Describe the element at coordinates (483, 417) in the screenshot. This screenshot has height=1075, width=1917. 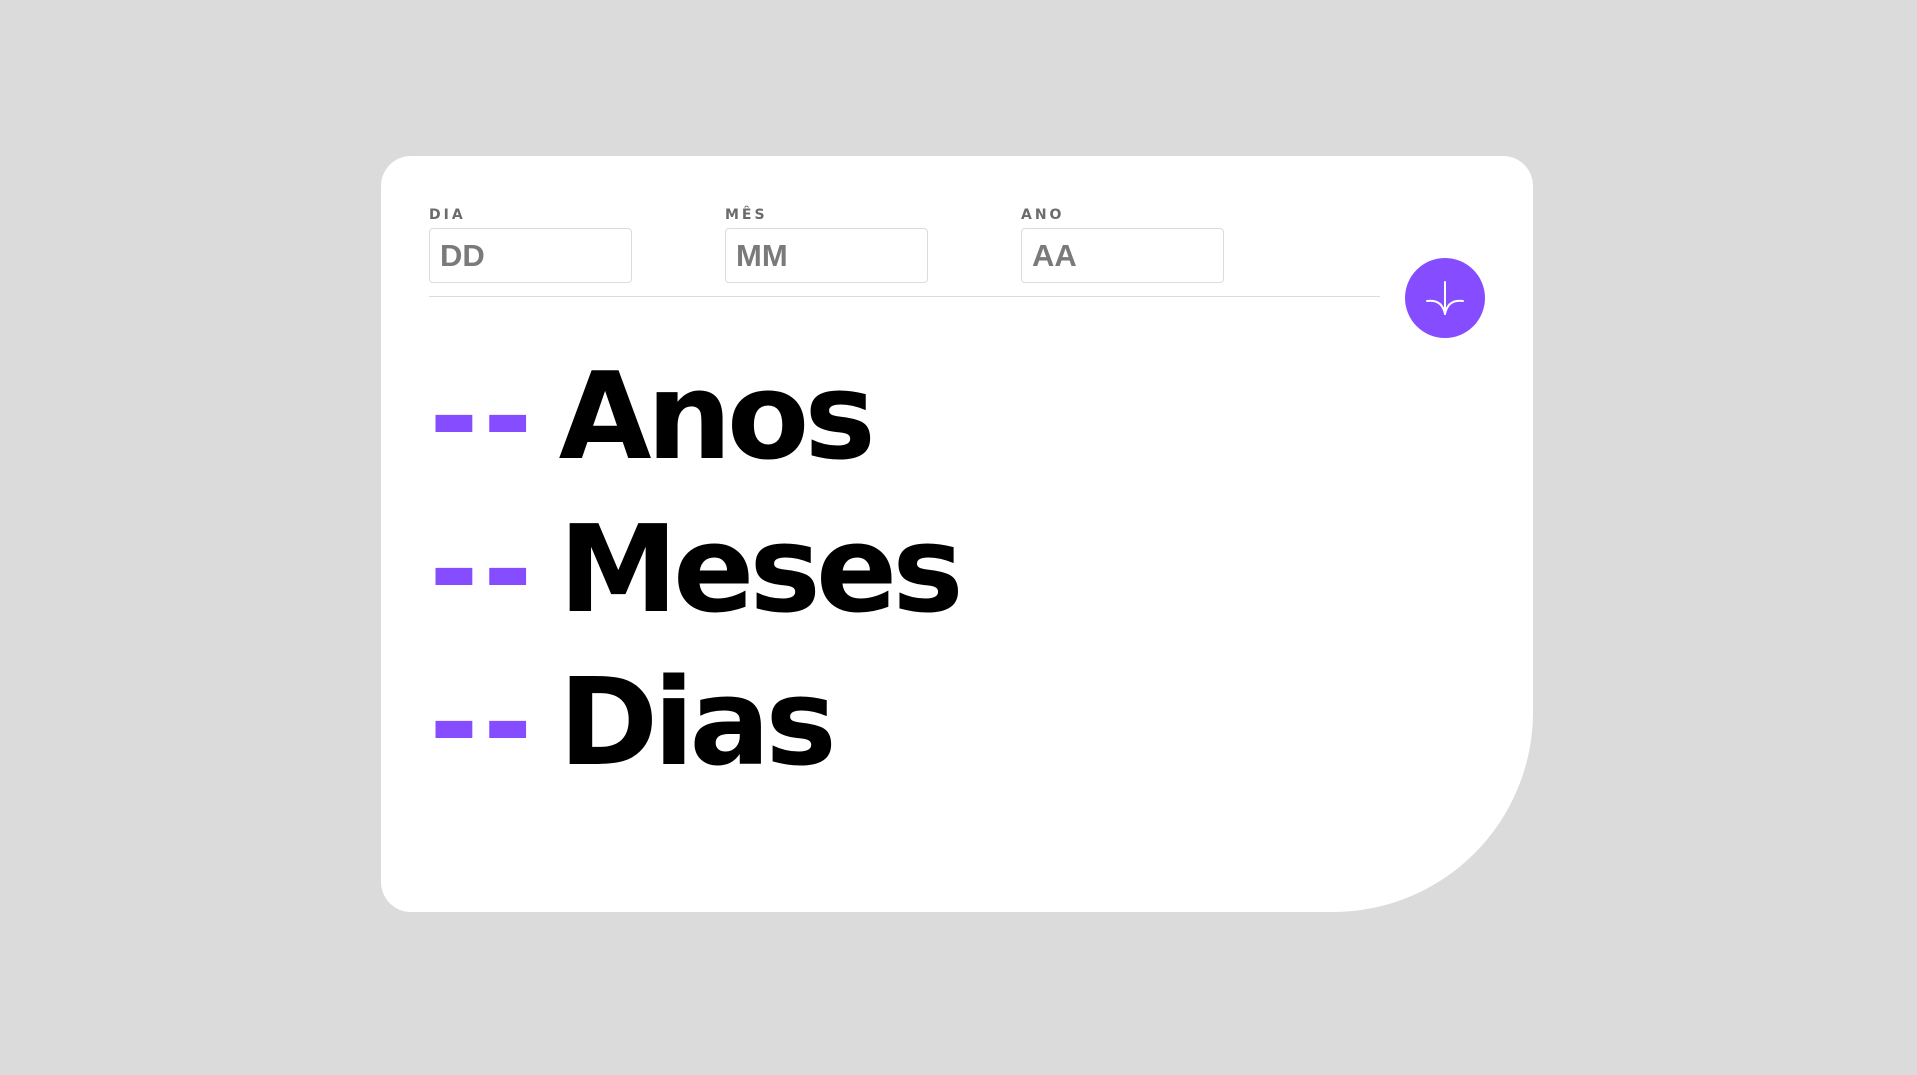
I see `years-value: --` at that location.